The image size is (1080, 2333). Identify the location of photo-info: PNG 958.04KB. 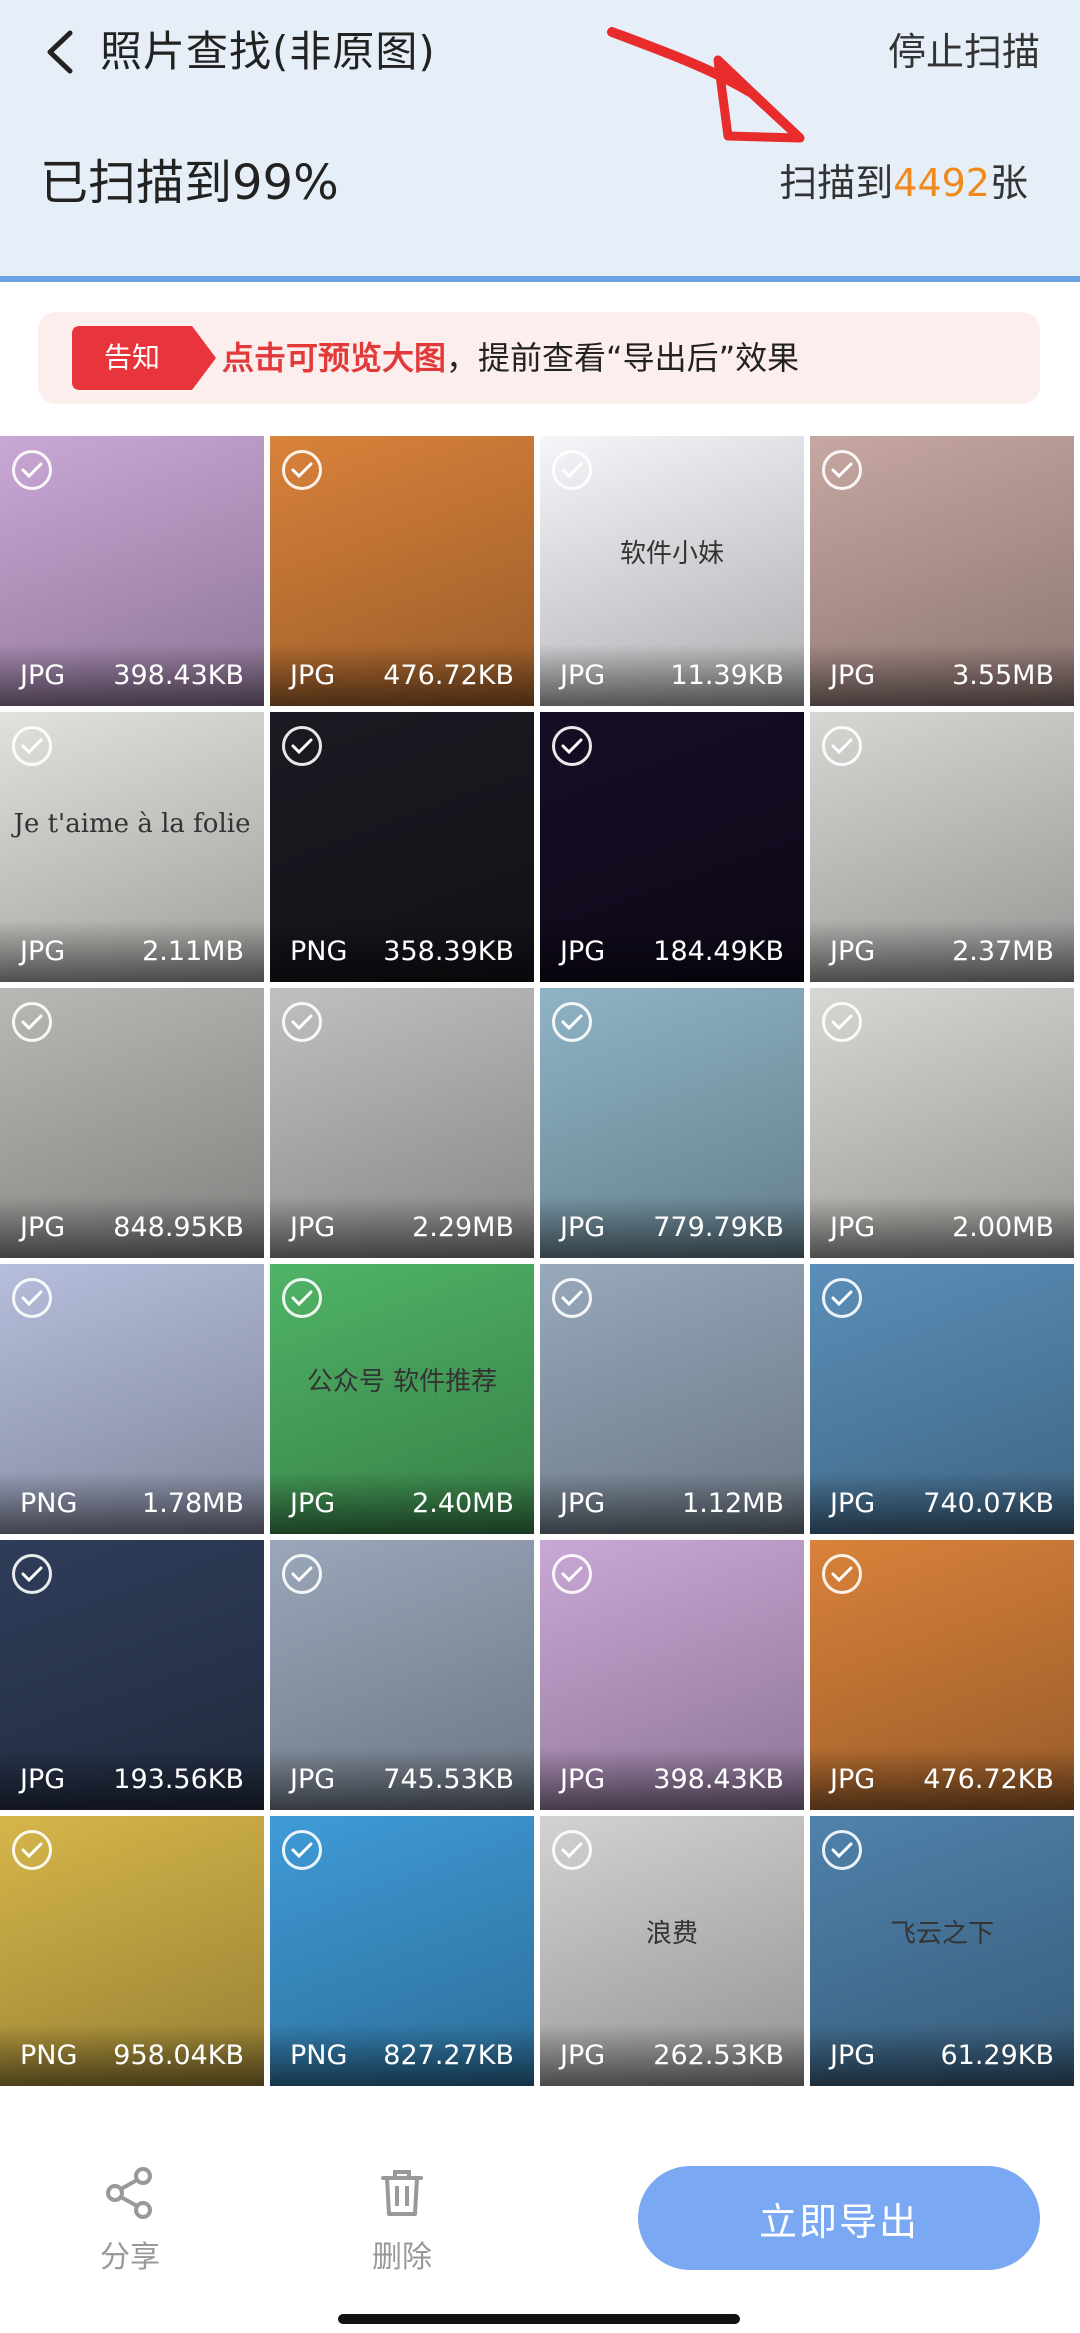
(132, 2055).